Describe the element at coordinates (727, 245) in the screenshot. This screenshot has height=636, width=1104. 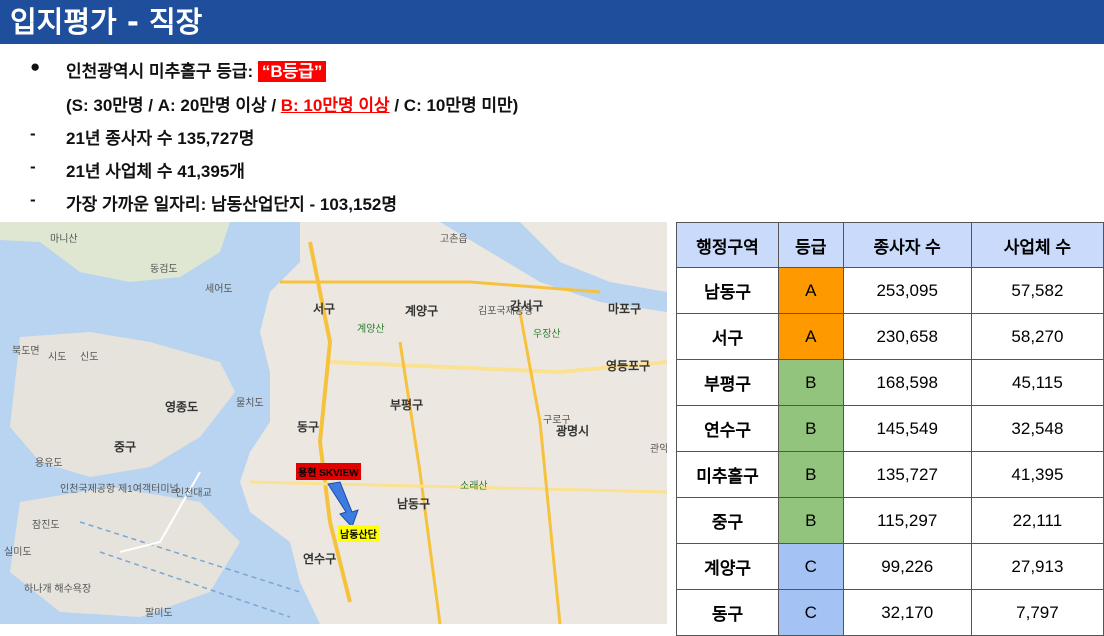
I see `col-header-region: 행정구역` at that location.